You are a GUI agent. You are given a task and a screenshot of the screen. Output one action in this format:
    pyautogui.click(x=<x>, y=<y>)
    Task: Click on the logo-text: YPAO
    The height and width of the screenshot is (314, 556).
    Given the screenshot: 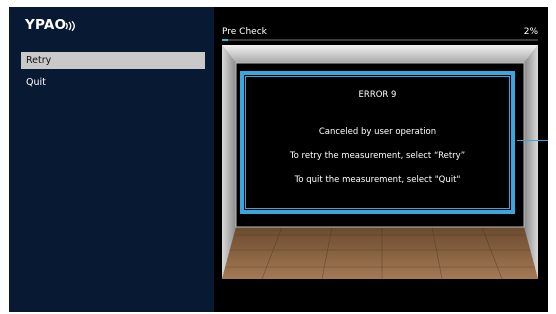 What is the action you would take?
    pyautogui.click(x=46, y=25)
    